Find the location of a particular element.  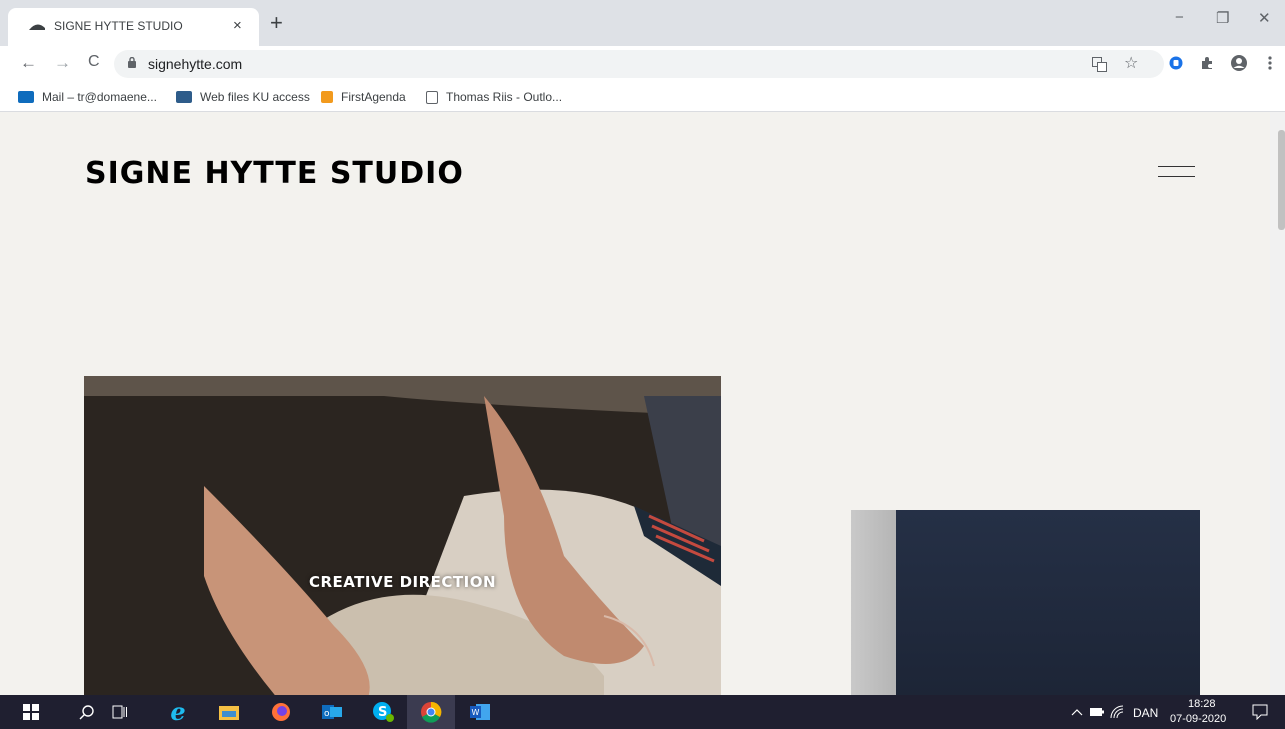

site-favicon-icon is located at coordinates (37, 27).